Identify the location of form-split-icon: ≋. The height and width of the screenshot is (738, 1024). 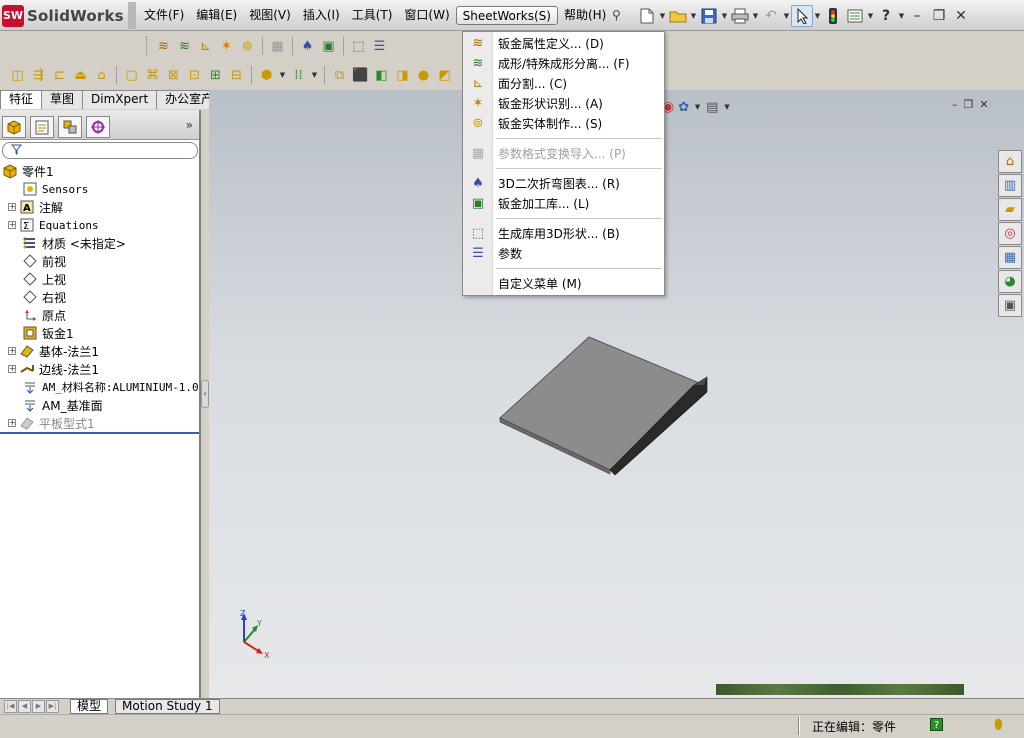
(184, 46).